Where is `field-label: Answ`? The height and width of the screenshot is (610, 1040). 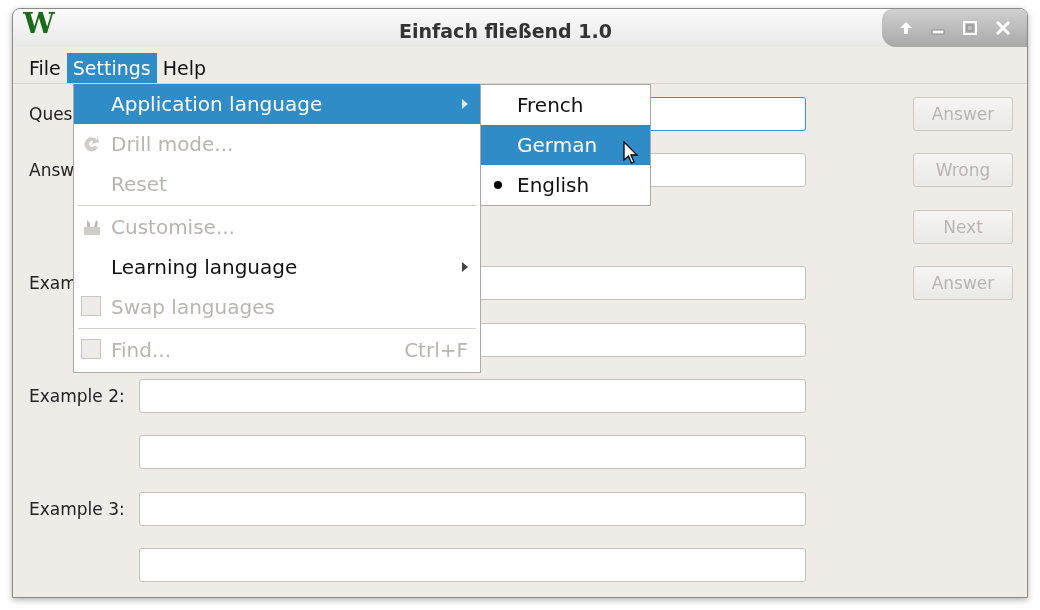 field-label: Answ is located at coordinates (52, 171).